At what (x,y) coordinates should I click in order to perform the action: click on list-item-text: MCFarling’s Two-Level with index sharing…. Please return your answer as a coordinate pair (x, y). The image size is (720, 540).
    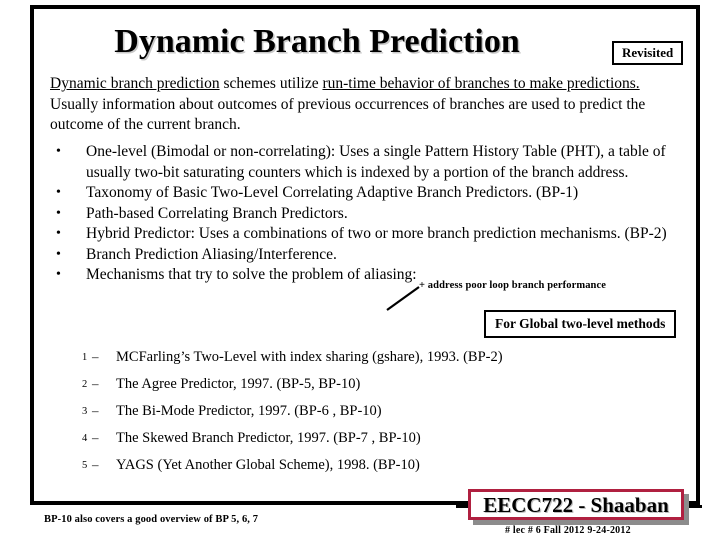
    Looking at the image, I should click on (309, 357).